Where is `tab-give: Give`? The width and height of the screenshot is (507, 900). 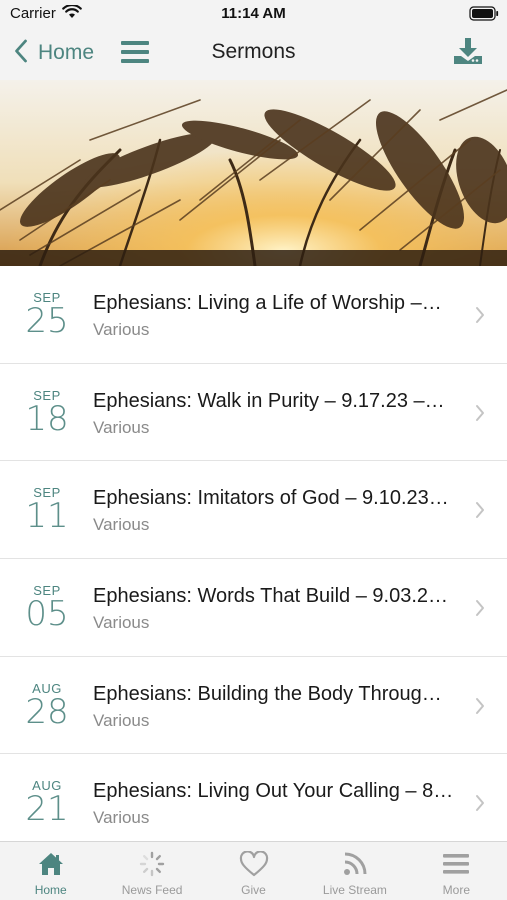
tab-give: Give is located at coordinates (253, 871).